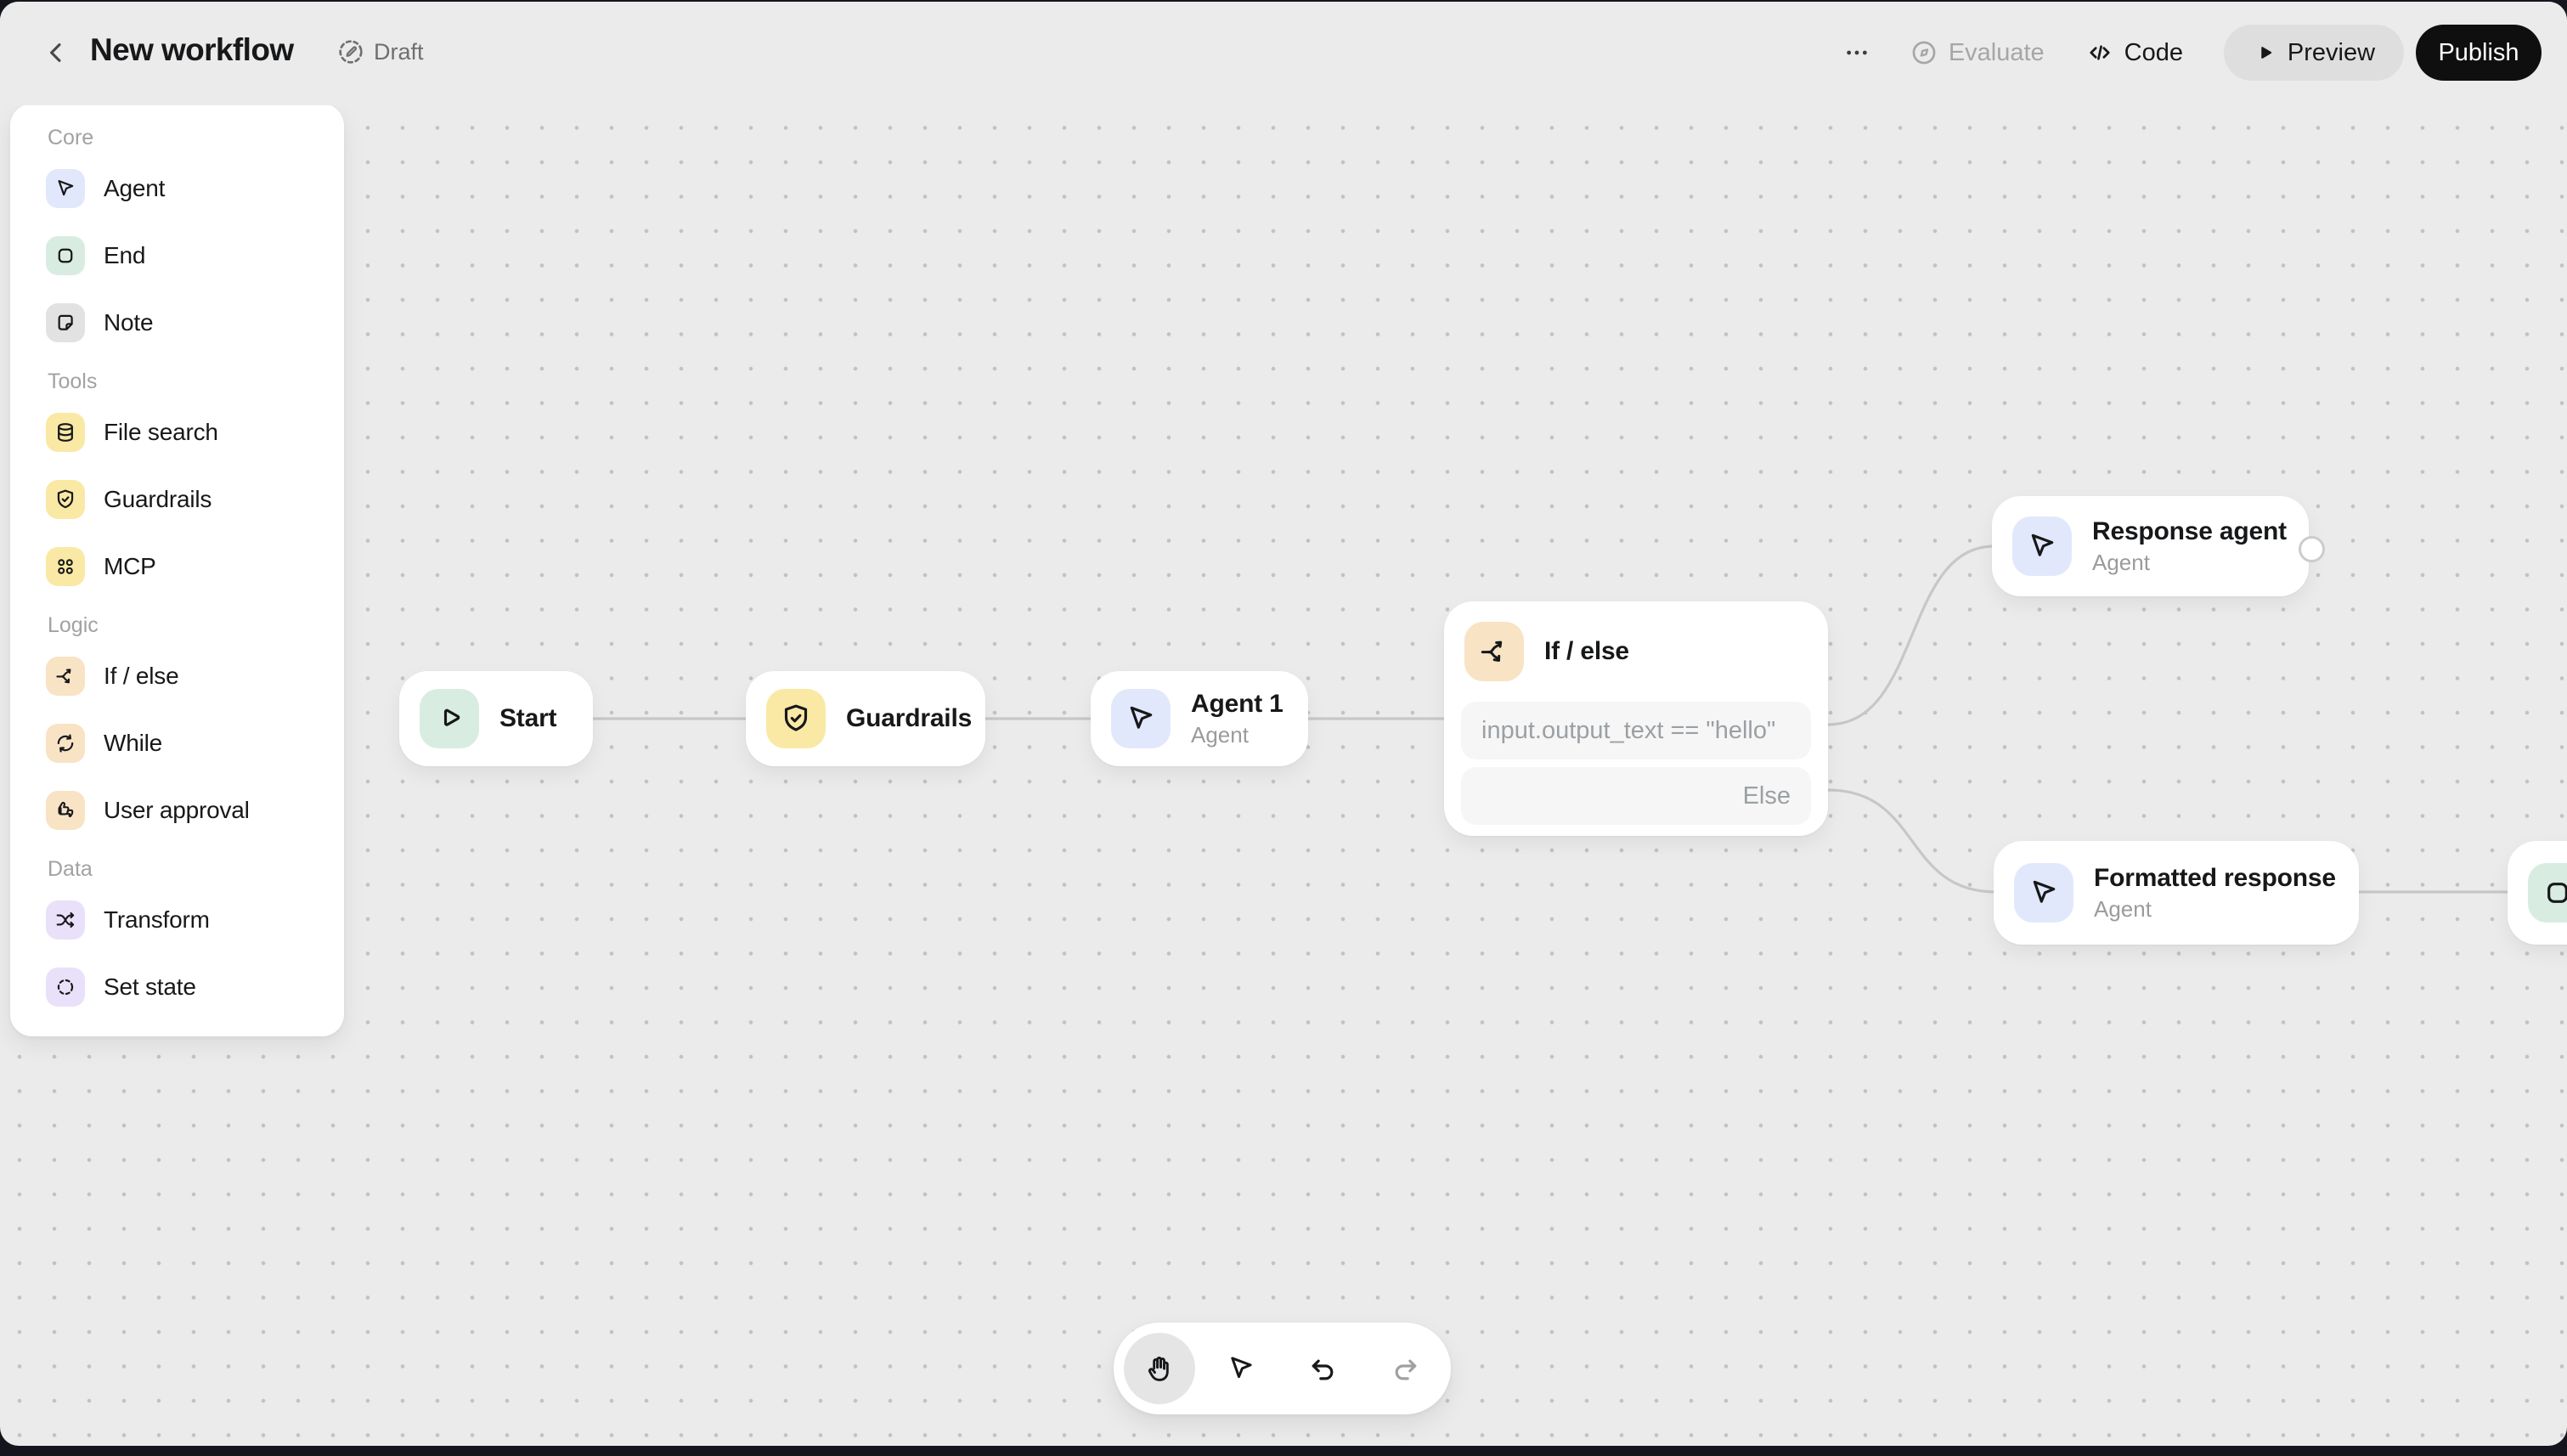 This screenshot has width=2567, height=1456. Describe the element at coordinates (129, 322) in the screenshot. I see `palette-item-label: Note` at that location.